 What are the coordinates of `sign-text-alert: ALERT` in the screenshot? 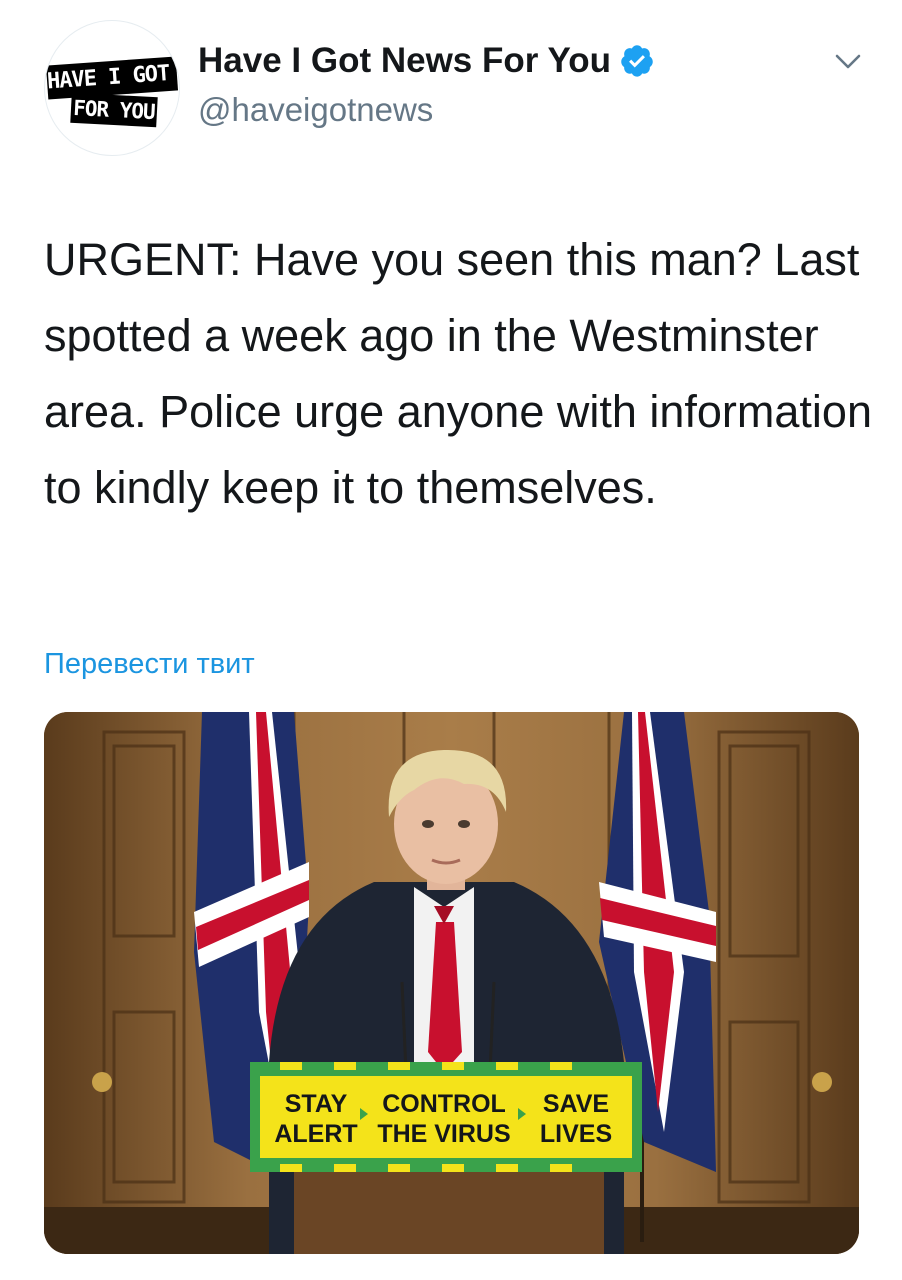 It's located at (315, 1134).